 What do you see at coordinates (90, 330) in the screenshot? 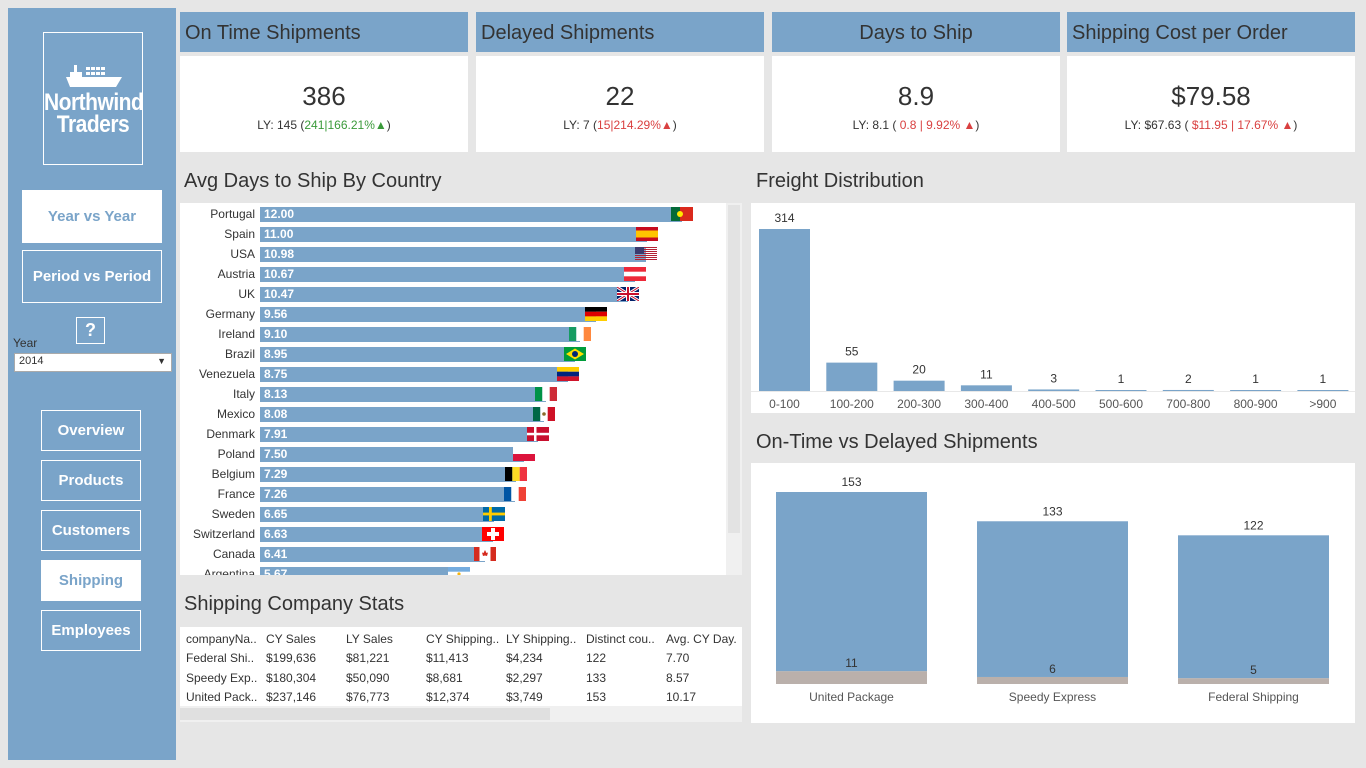
I see `help-button: ?` at bounding box center [90, 330].